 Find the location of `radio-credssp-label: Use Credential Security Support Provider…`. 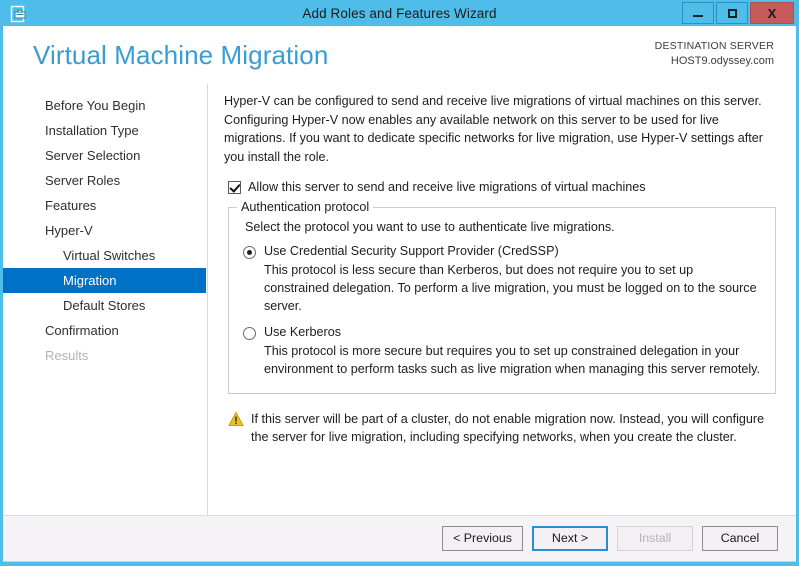

radio-credssp-label: Use Credential Security Support Provider… is located at coordinates (411, 250).